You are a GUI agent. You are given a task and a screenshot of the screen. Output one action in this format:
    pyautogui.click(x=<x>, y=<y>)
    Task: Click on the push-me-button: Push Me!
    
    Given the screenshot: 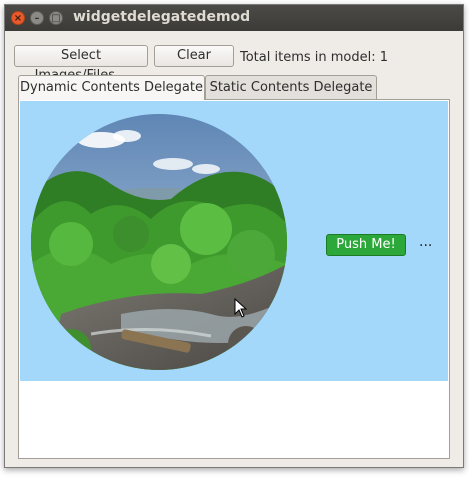 What is the action you would take?
    pyautogui.click(x=366, y=245)
    